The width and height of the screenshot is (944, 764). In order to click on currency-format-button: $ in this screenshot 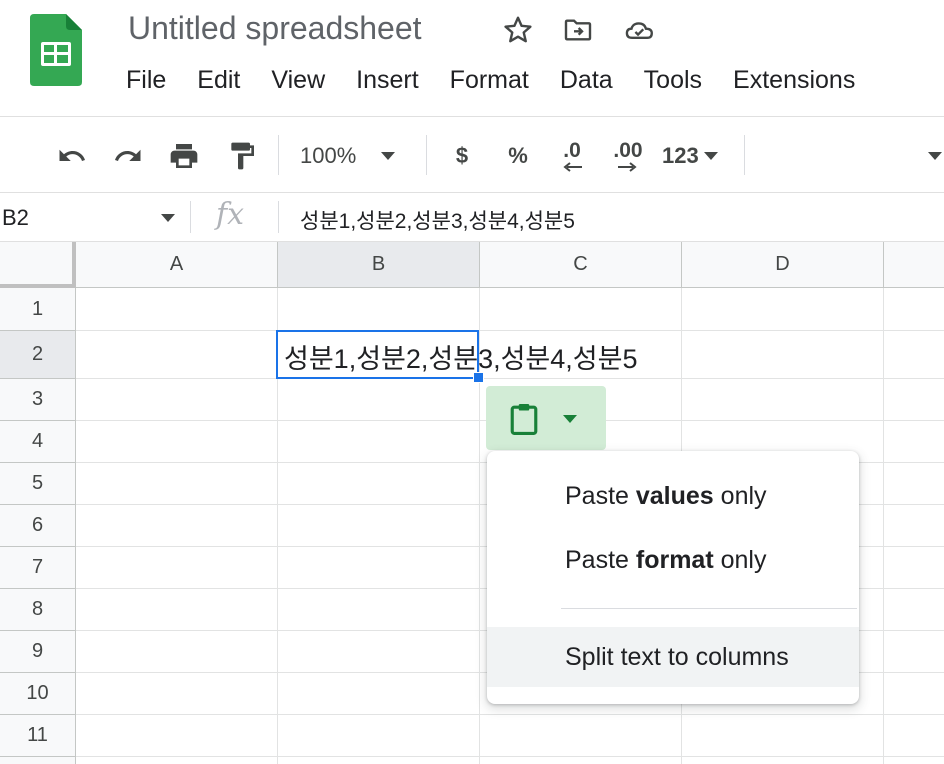, I will do `click(462, 156)`.